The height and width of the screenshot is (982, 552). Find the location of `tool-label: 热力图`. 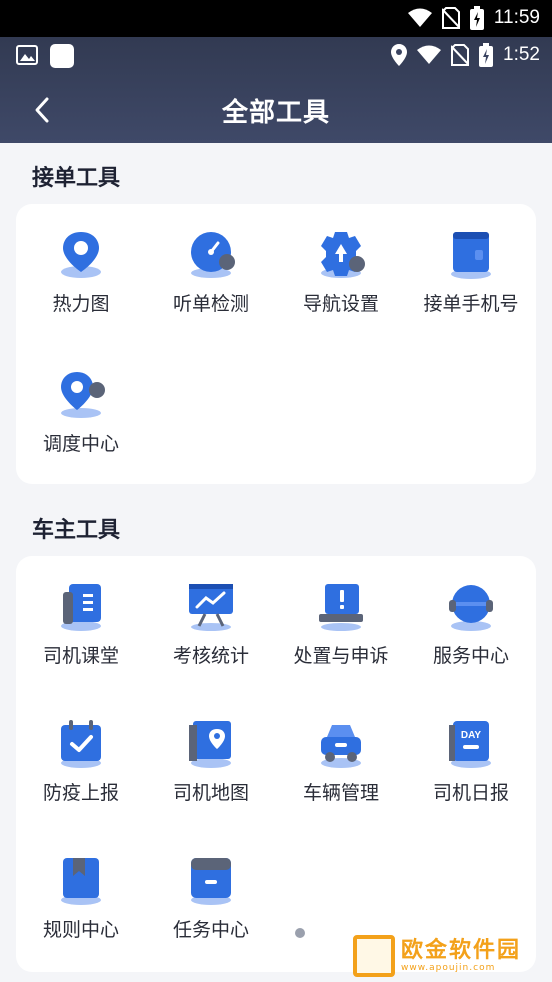

tool-label: 热力图 is located at coordinates (81, 304).